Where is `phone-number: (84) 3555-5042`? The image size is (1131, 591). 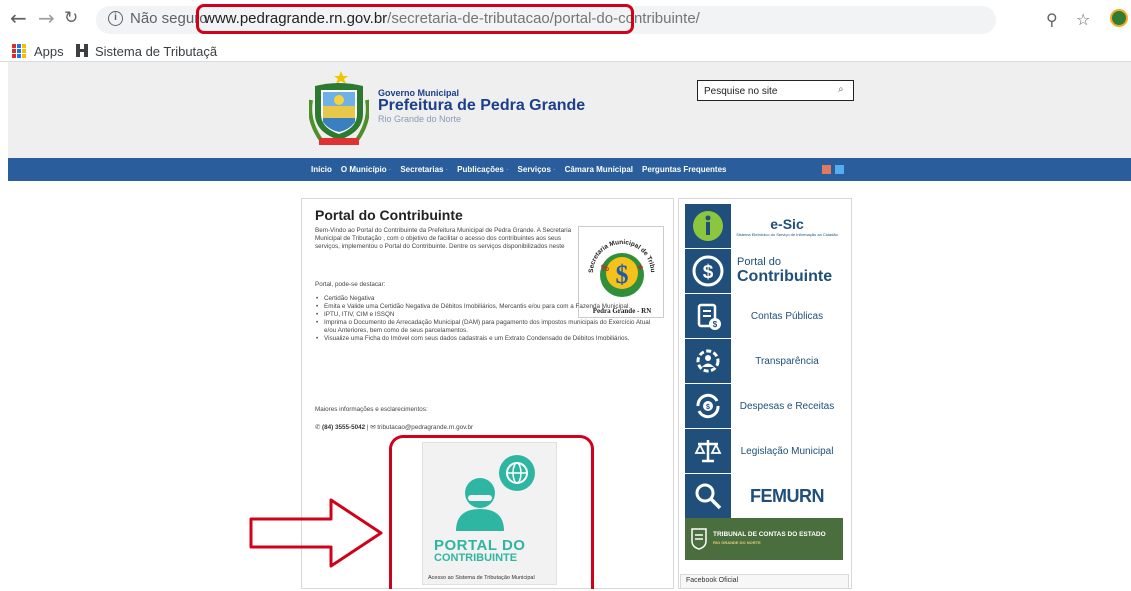 phone-number: (84) 3555-5042 is located at coordinates (344, 427).